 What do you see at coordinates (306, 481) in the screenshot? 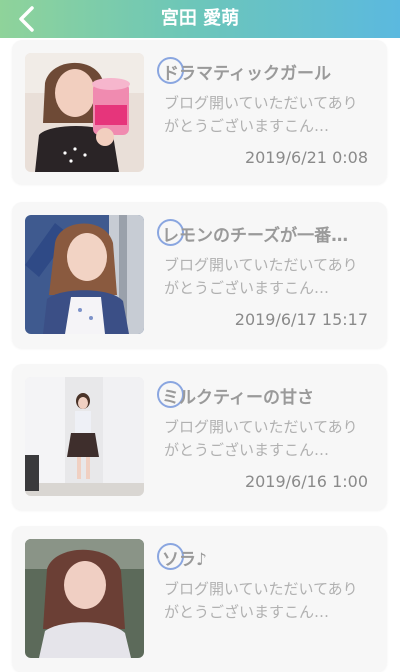
I see `post-date: 2019/6/16 1:00` at bounding box center [306, 481].